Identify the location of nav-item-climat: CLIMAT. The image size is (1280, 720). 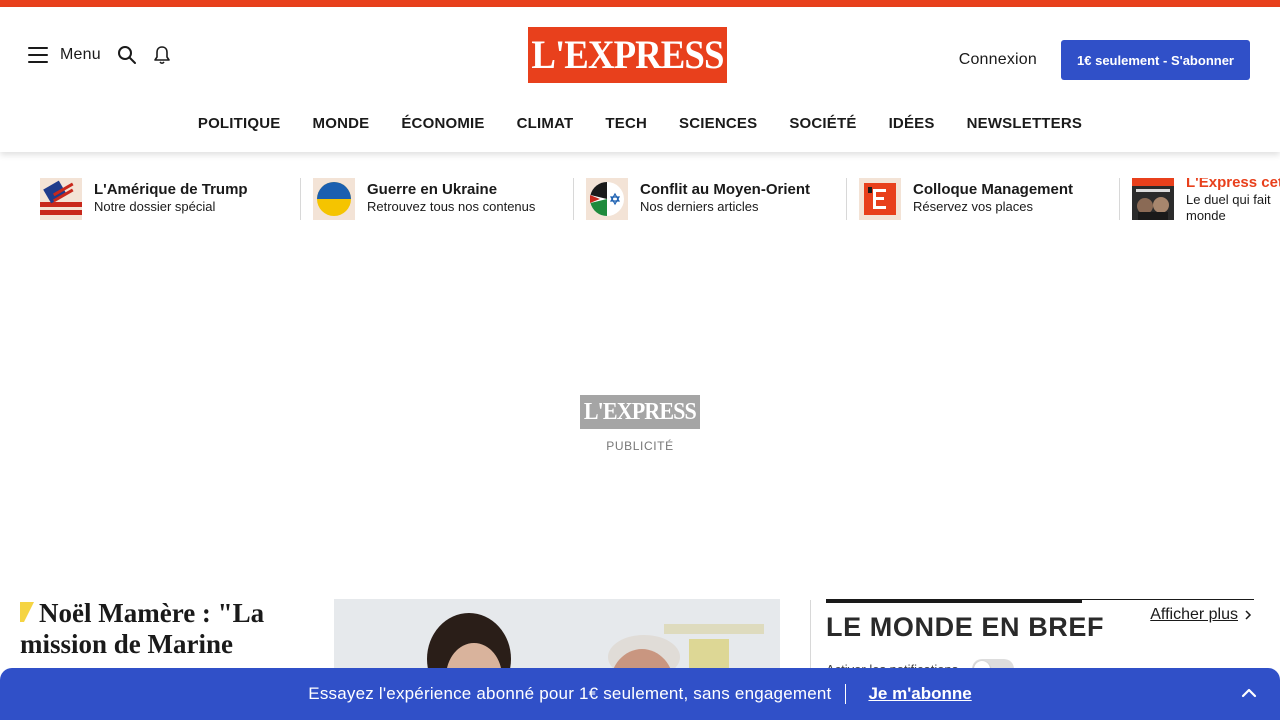
(545, 123).